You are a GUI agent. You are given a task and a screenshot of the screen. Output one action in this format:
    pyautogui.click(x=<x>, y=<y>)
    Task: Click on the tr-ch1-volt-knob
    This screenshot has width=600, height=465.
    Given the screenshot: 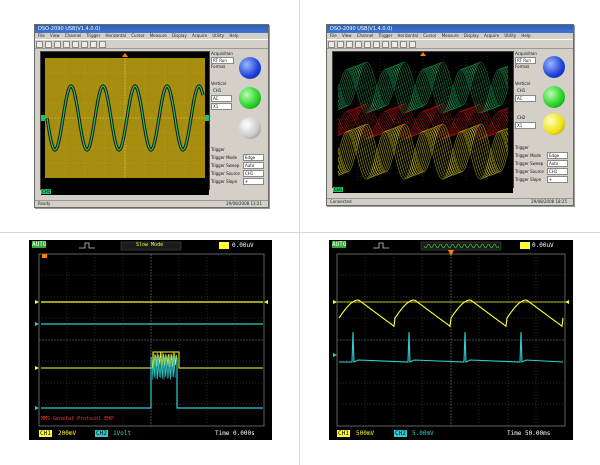 What is the action you would take?
    pyautogui.click(x=554, y=97)
    